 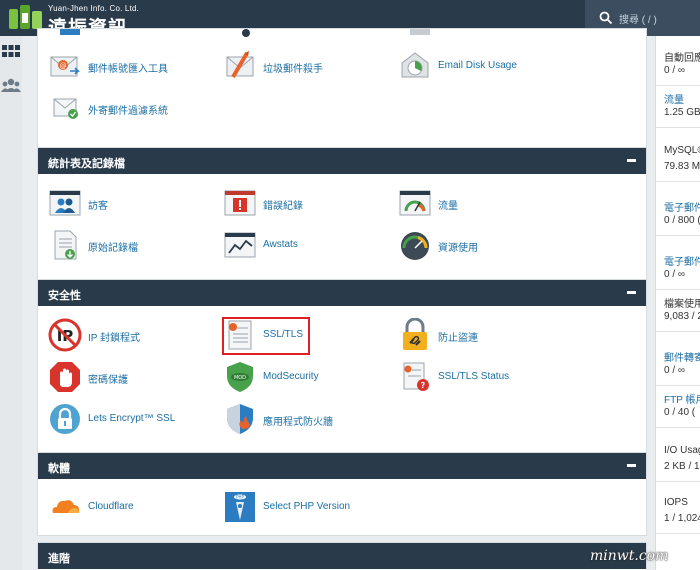 I want to click on item-label: Lets Encrypt™ SSL, so click(x=132, y=418).